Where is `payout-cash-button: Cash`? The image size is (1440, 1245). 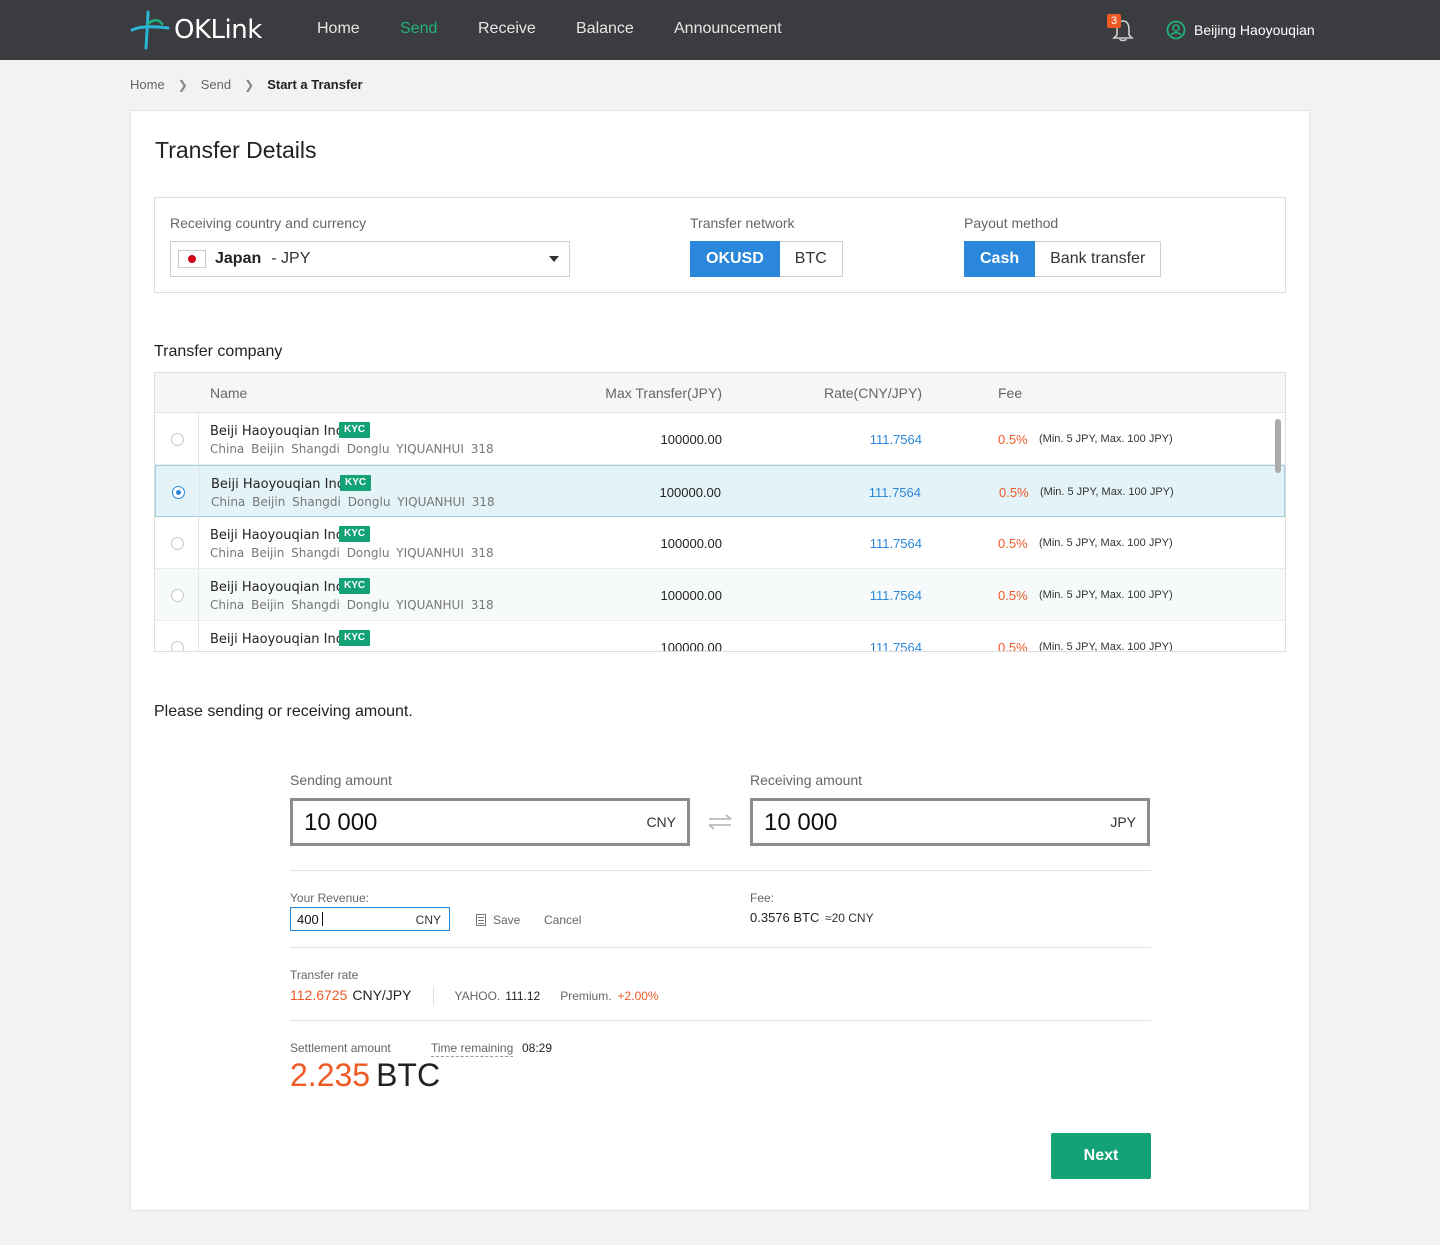 payout-cash-button: Cash is located at coordinates (1000, 259).